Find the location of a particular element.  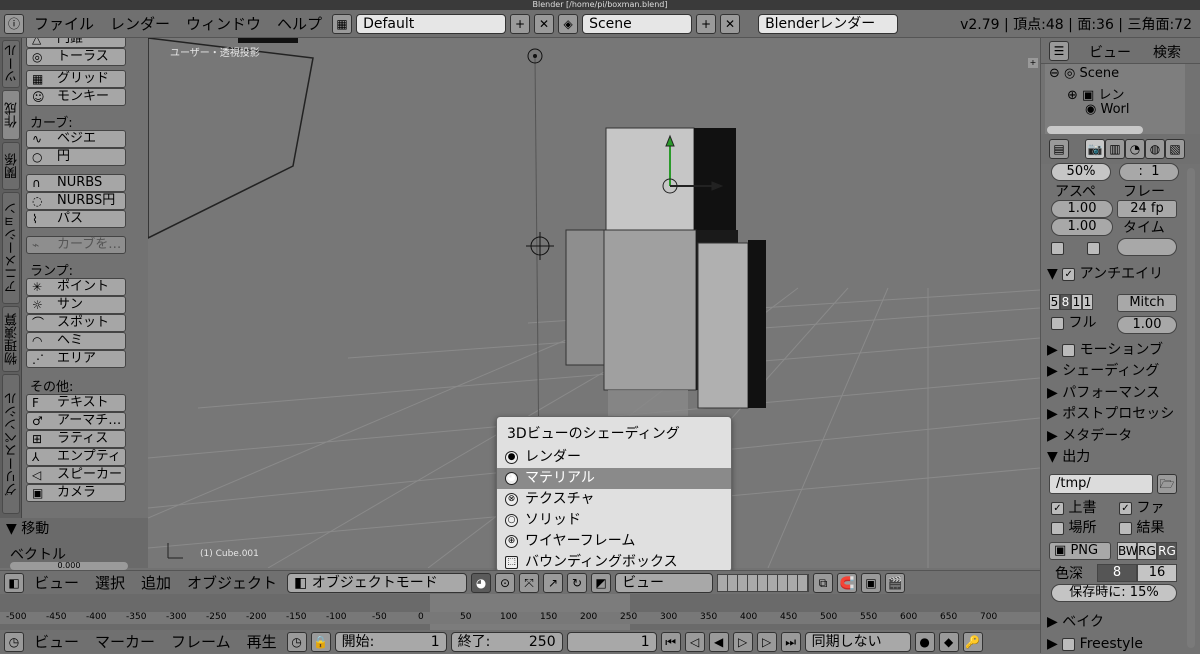

add-region-icon: + is located at coordinates (1033, 63).